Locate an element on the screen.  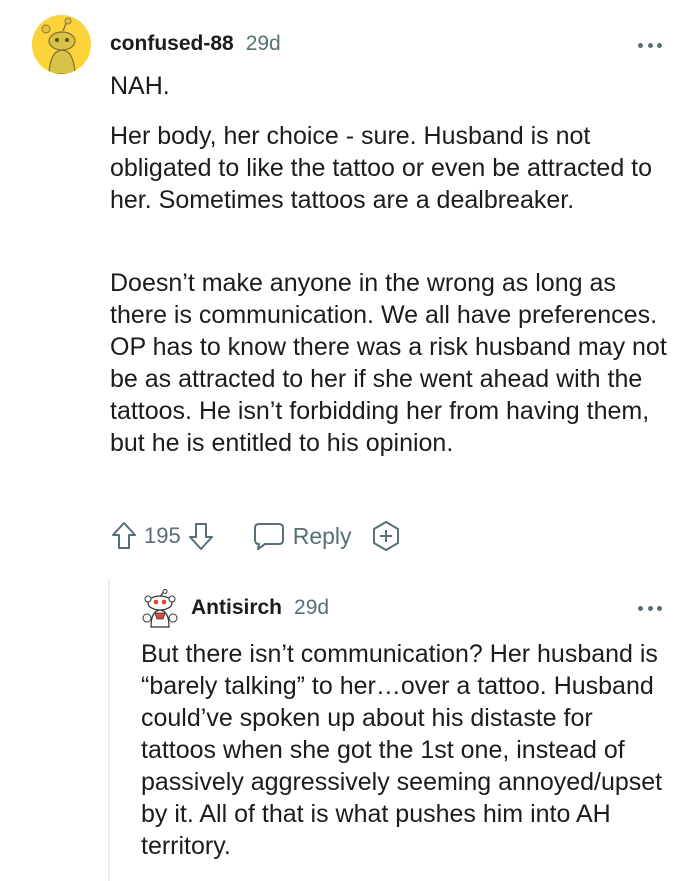
reply-author: Antisirch is located at coordinates (236, 608).